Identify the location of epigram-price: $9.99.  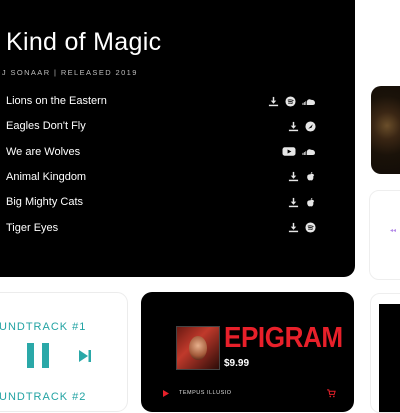
(237, 363).